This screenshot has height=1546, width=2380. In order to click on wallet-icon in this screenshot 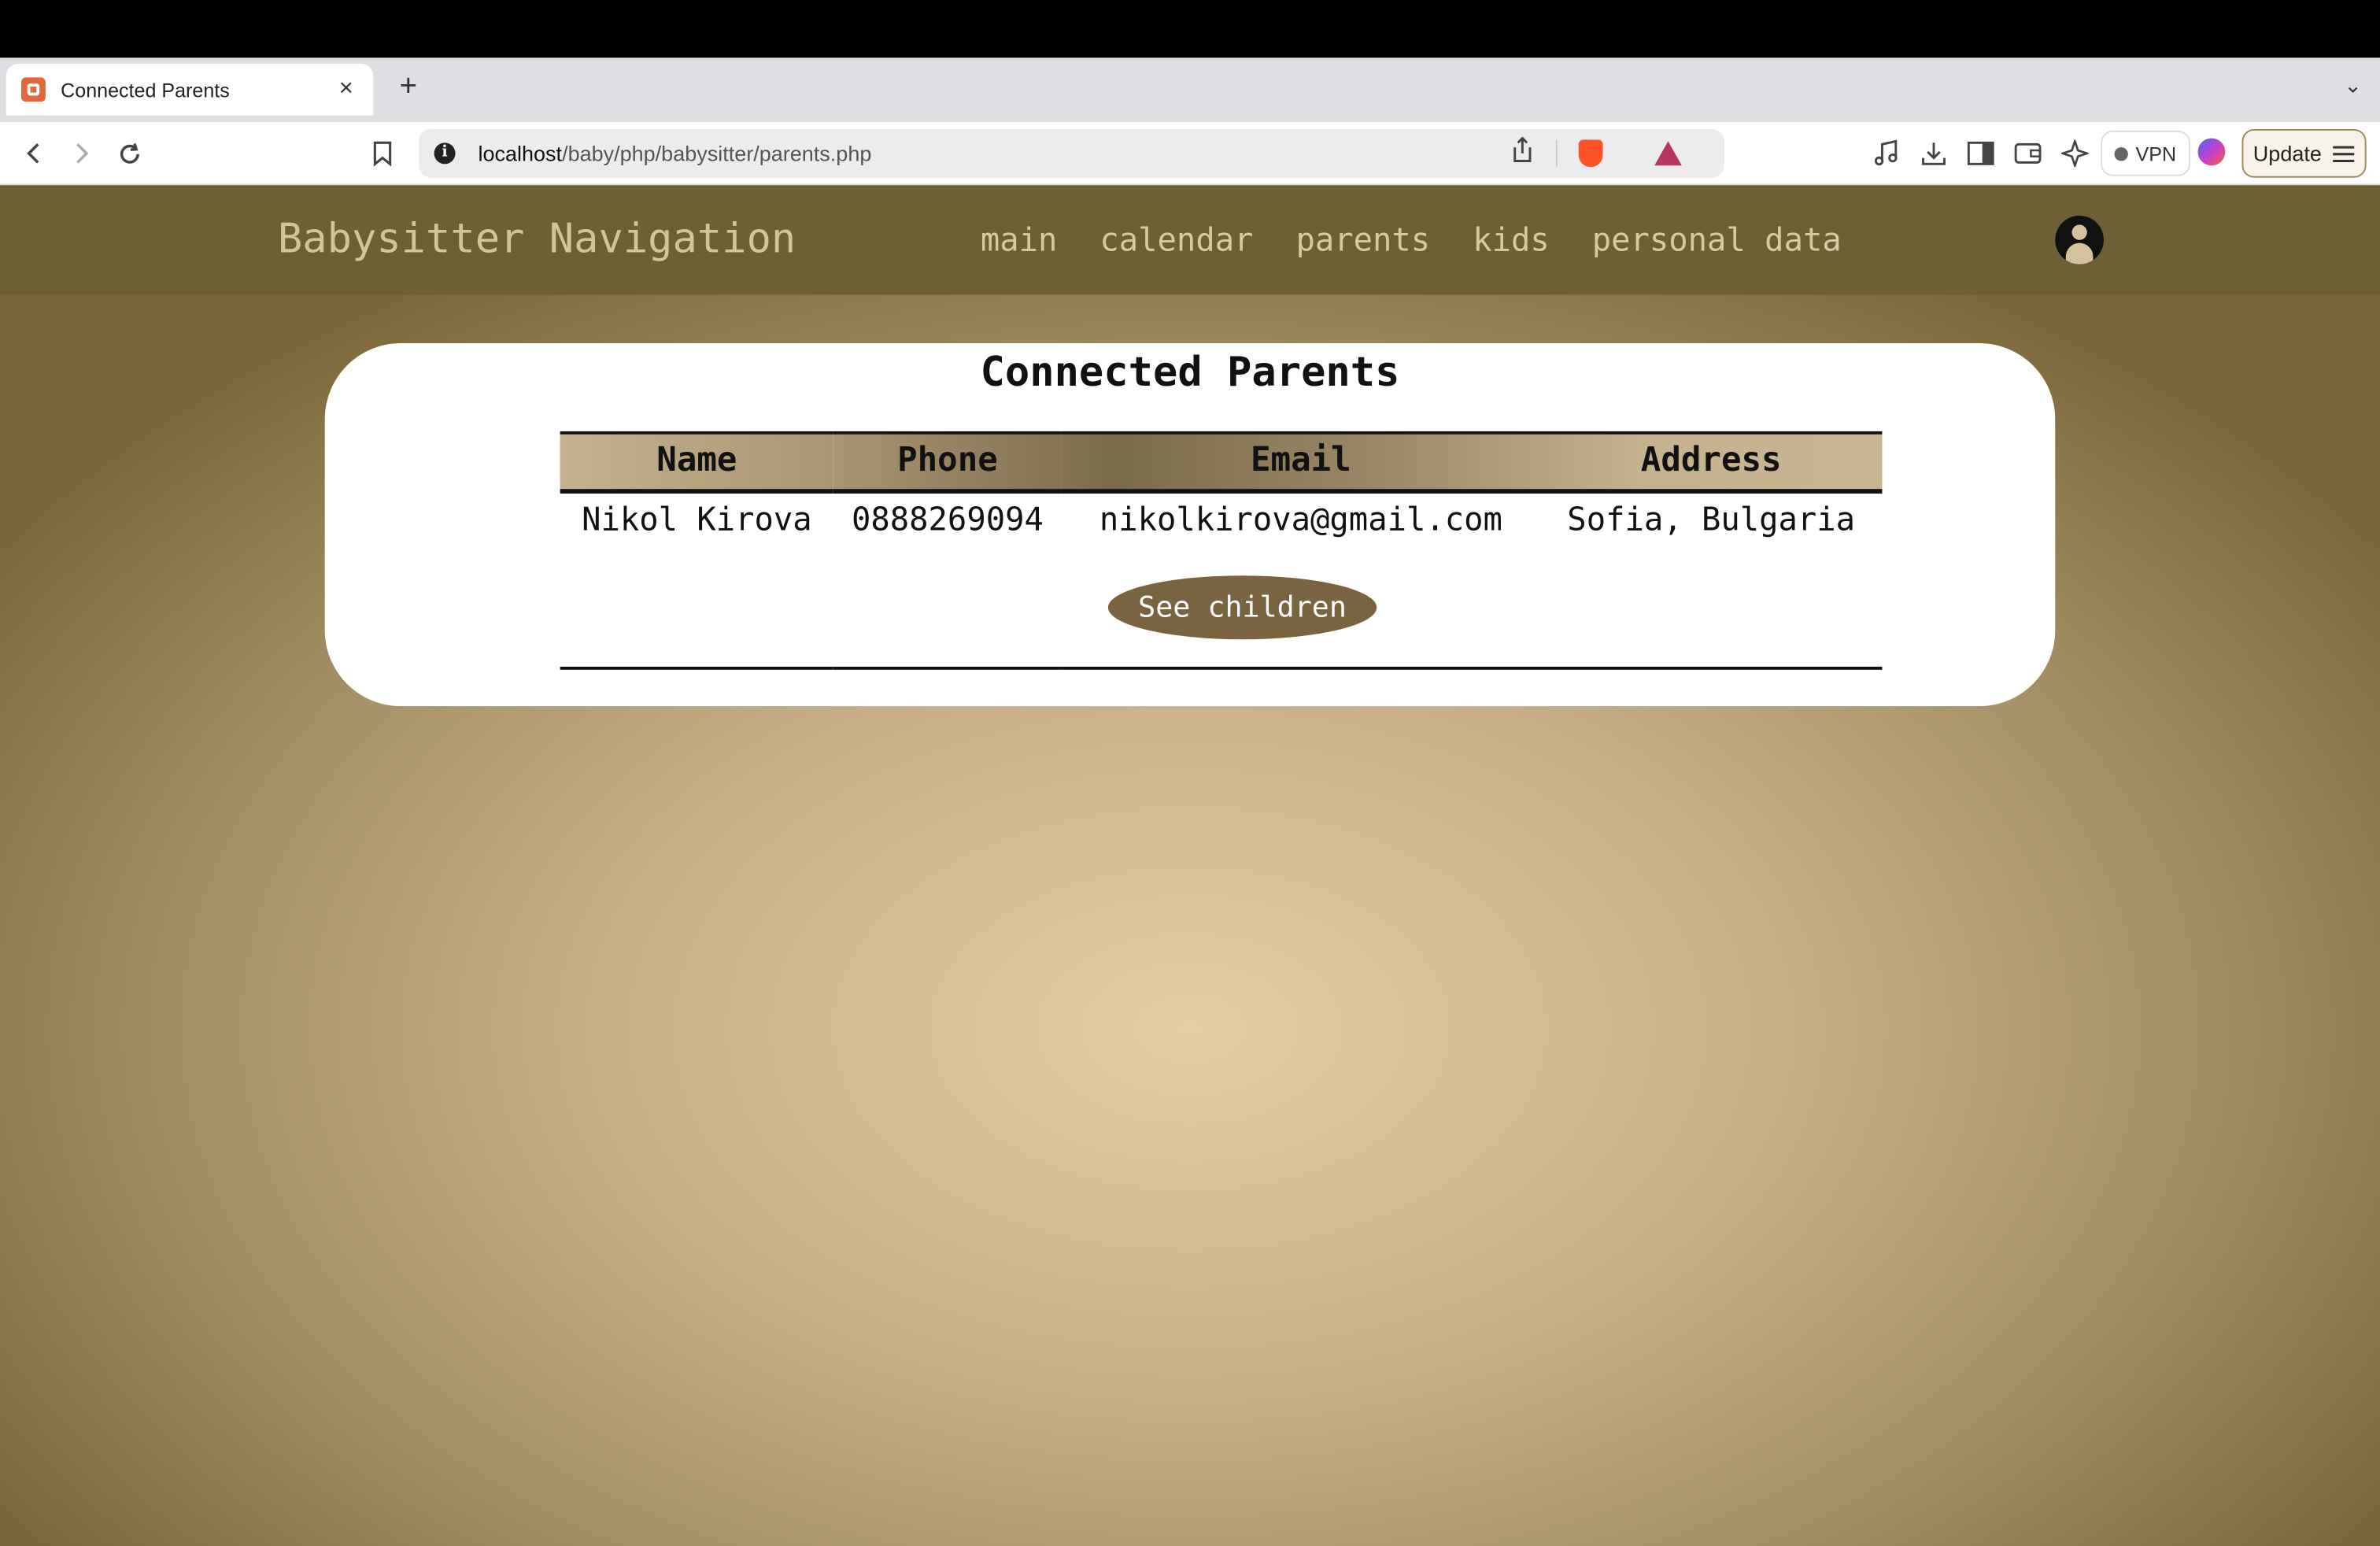, I will do `click(2027, 153)`.